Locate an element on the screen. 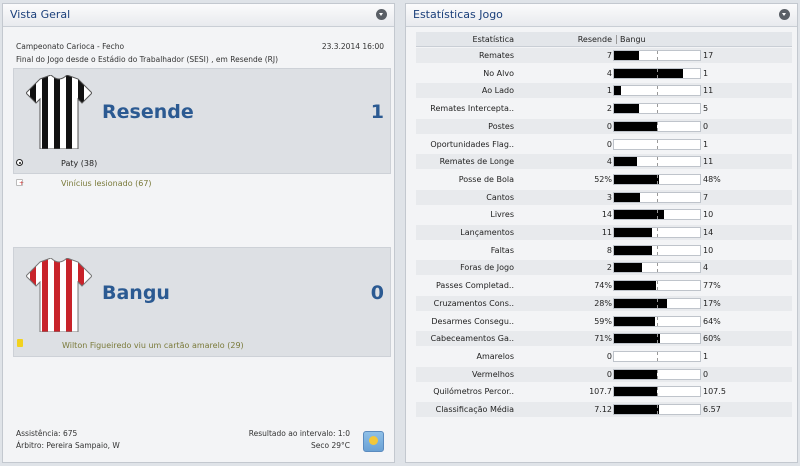 Image resolution: width=800 pixels, height=466 pixels. home-kit-icon is located at coordinates (59, 112).